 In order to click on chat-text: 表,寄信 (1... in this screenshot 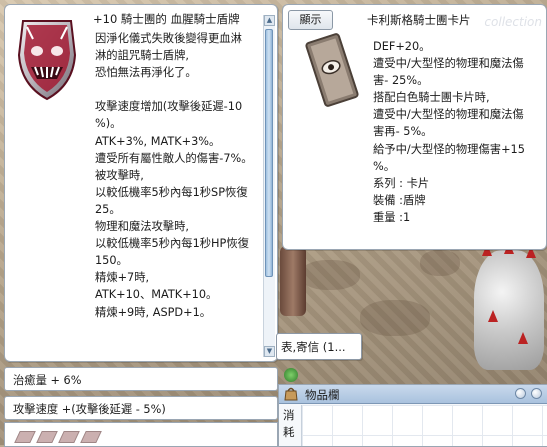, I will do `click(313, 347)`.